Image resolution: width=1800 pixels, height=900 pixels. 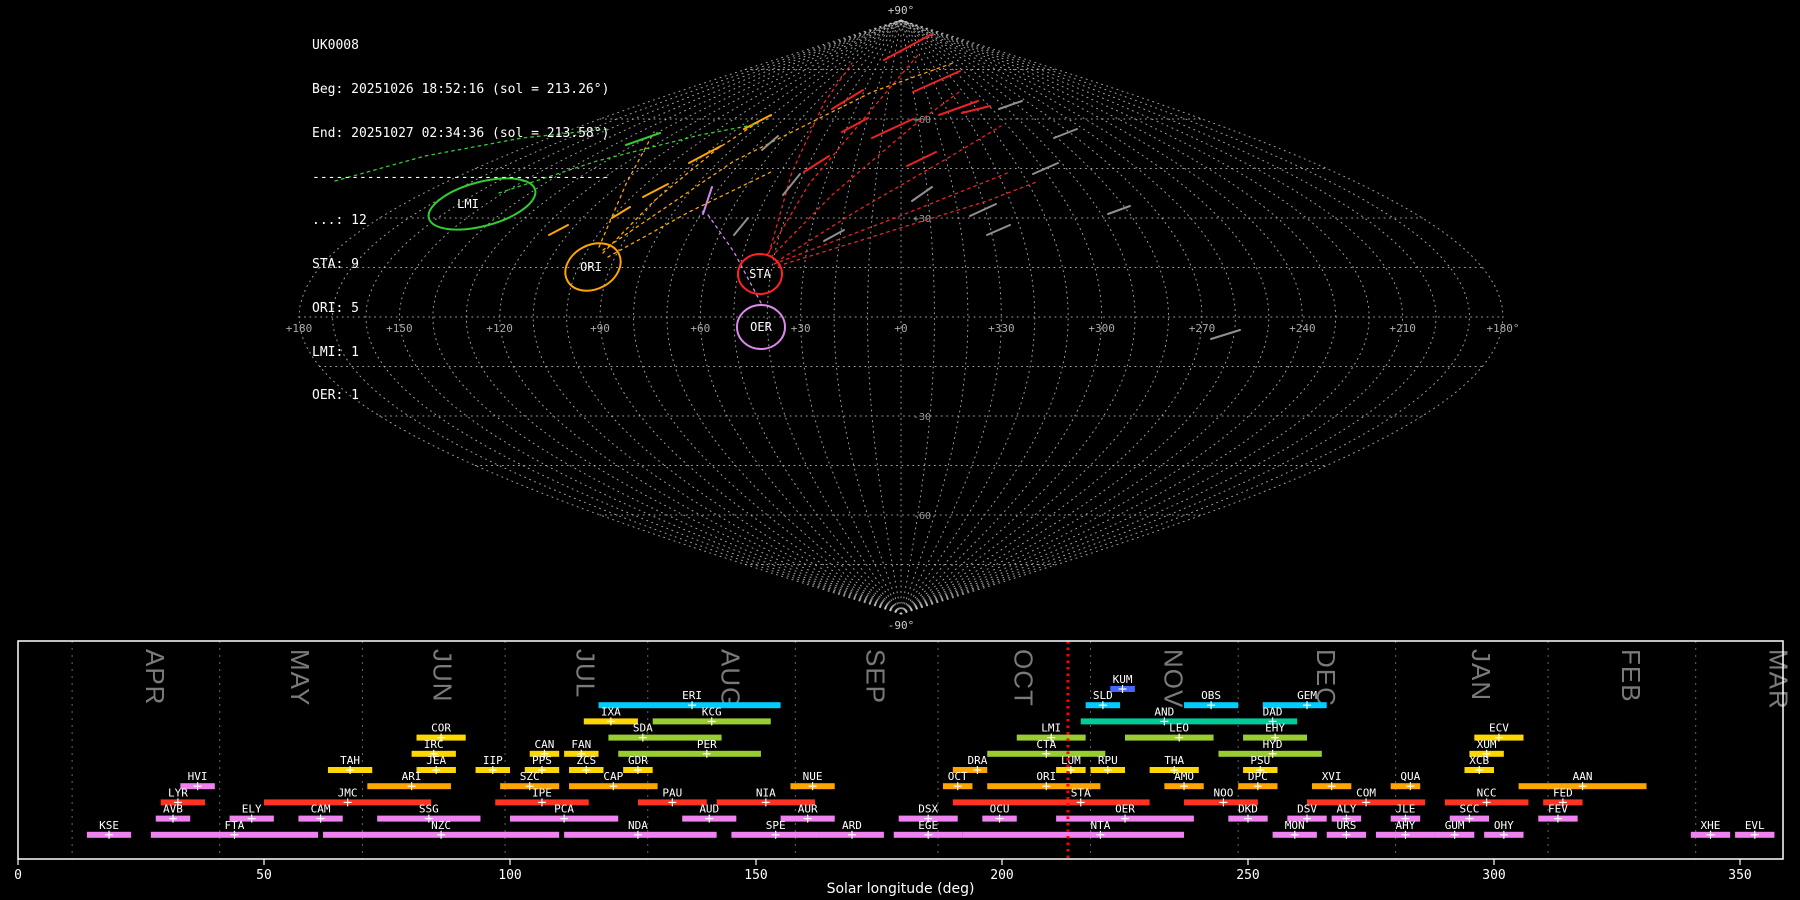 What do you see at coordinates (1487, 744) in the screenshot?
I see `shower-label: XUM` at bounding box center [1487, 744].